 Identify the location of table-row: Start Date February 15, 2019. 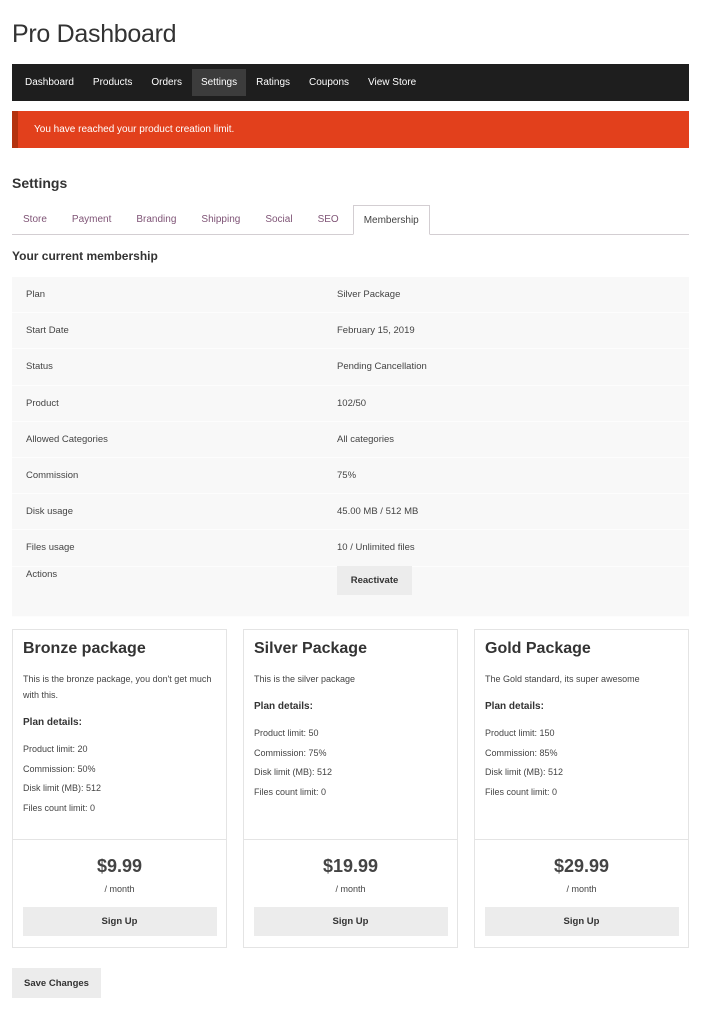
(350, 331).